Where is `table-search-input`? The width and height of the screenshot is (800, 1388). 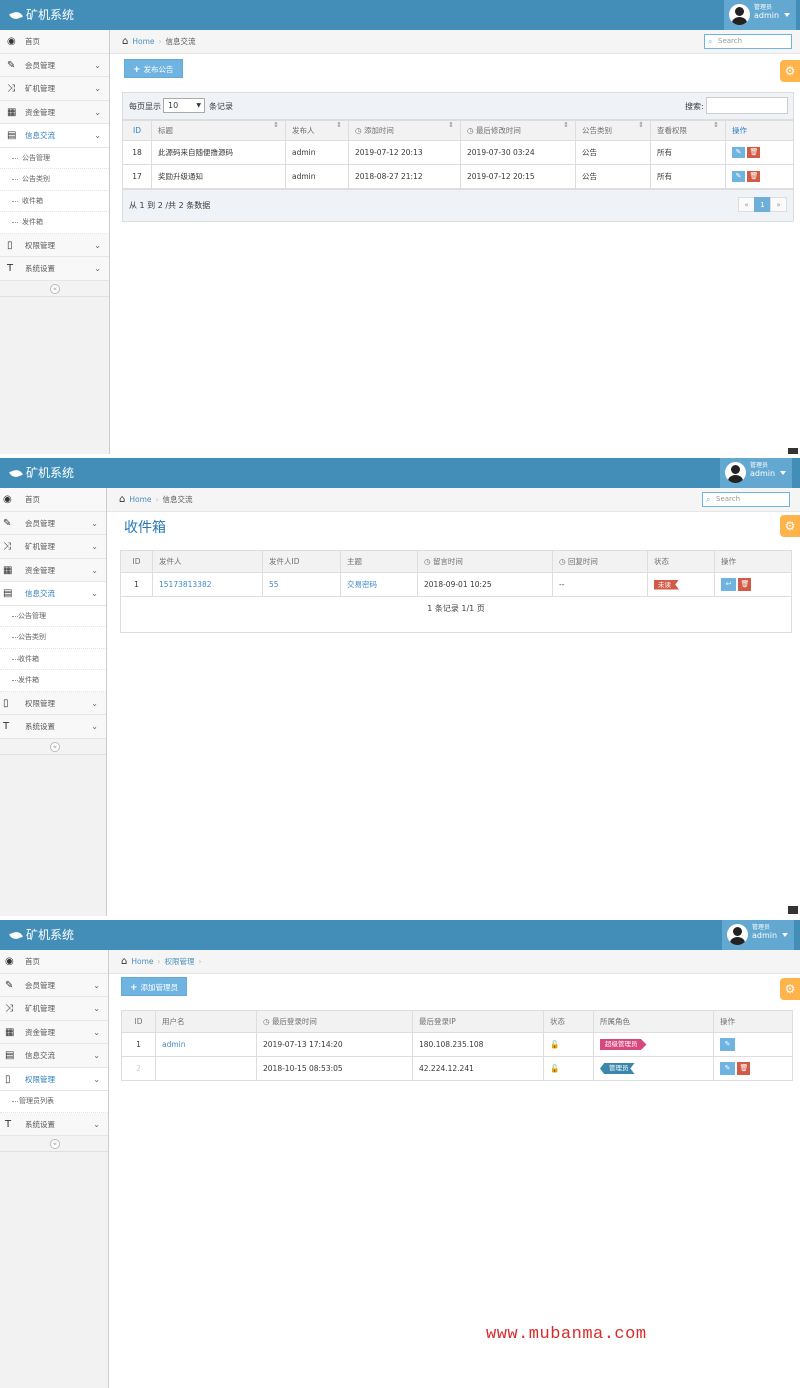
table-search-input is located at coordinates (747, 105).